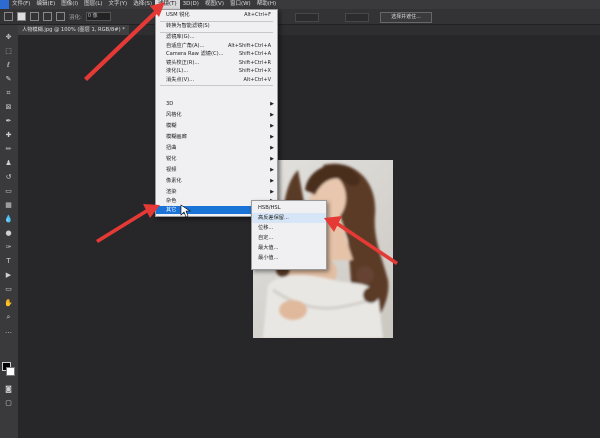 The image size is (600, 438). I want to click on clone-stamp-tool-icon: ♟, so click(8, 163).